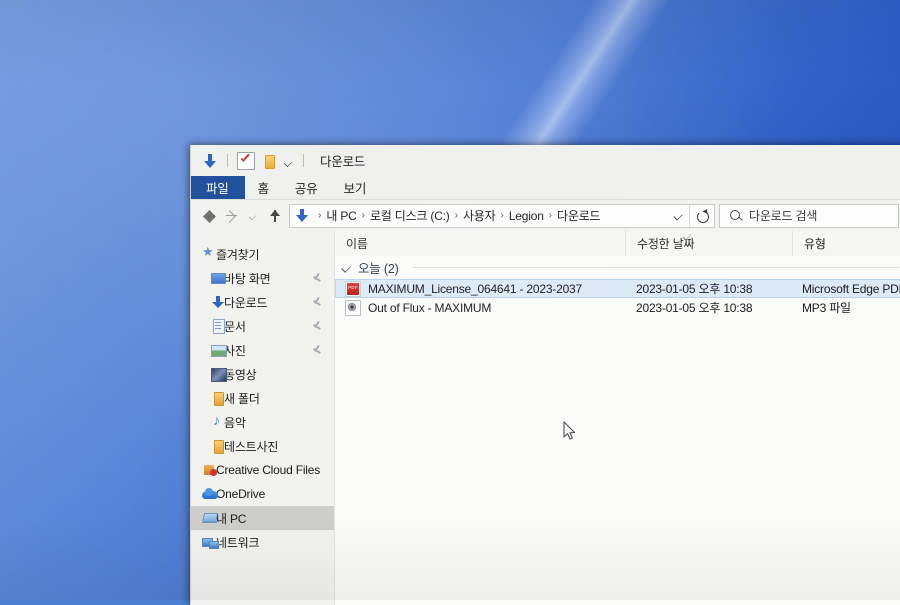 The height and width of the screenshot is (605, 900). Describe the element at coordinates (262, 326) in the screenshot. I see `sidebar-item-documents: 문서` at that location.